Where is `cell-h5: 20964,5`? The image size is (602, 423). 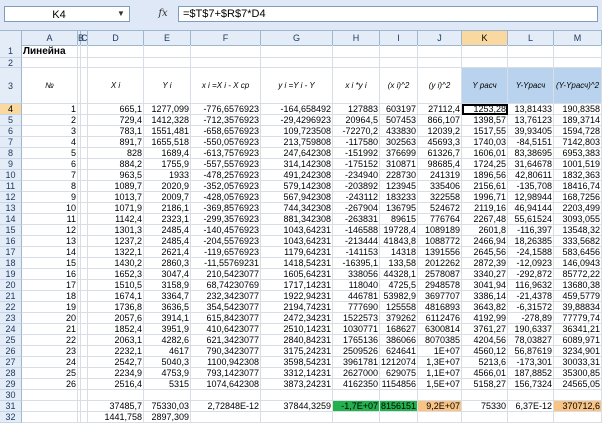
cell-h5: 20964,5 is located at coordinates (356, 120).